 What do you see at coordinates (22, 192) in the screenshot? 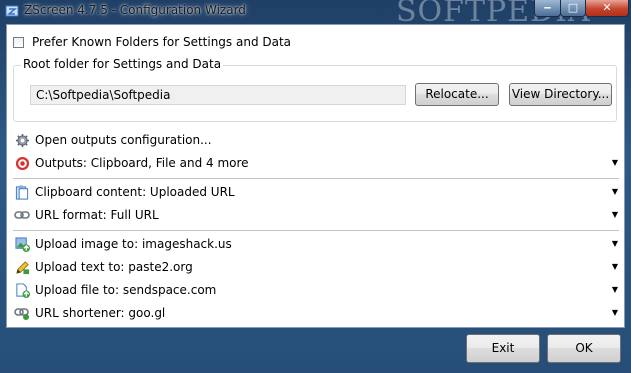
I see `clipboard-icon` at bounding box center [22, 192].